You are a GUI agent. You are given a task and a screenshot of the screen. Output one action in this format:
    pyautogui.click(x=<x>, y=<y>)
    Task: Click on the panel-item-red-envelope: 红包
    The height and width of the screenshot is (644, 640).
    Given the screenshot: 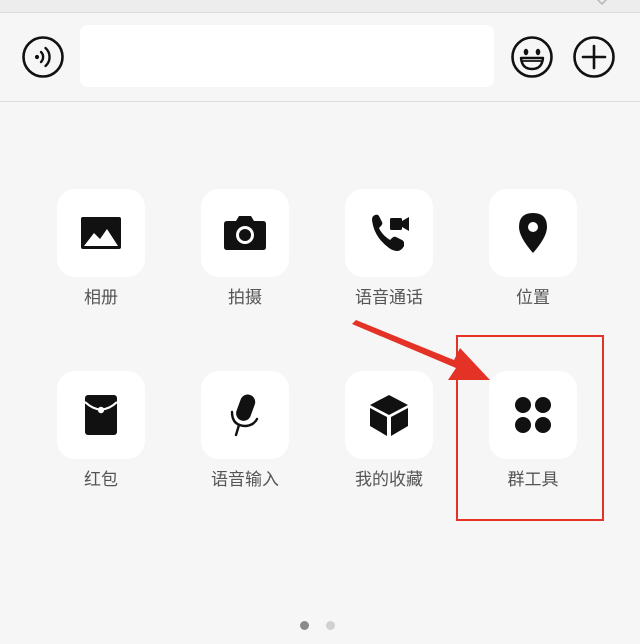 What is the action you would take?
    pyautogui.click(x=101, y=441)
    